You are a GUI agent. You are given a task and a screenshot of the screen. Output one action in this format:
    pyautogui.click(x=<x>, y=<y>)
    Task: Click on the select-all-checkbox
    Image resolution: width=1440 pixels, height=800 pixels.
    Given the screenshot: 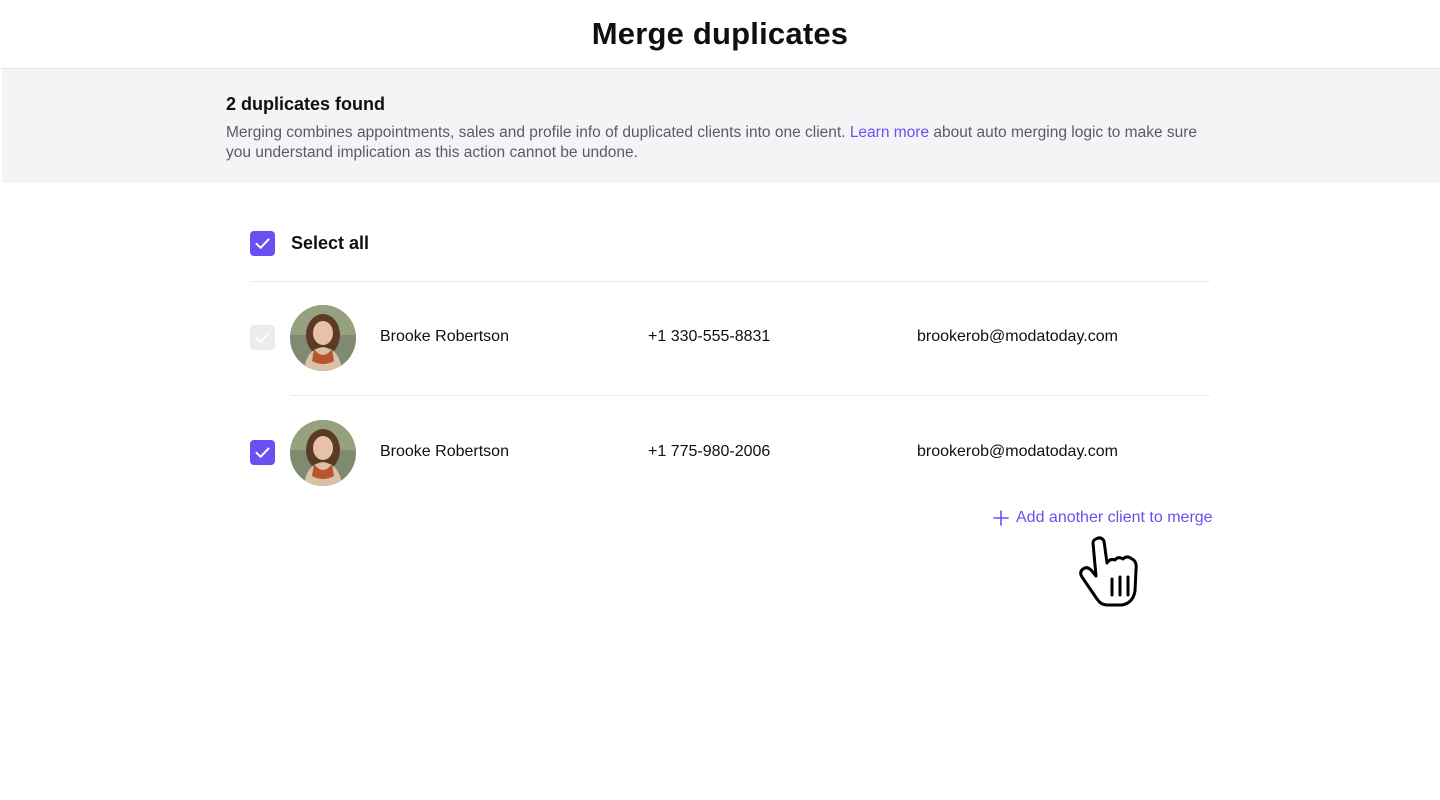 What is the action you would take?
    pyautogui.click(x=262, y=243)
    